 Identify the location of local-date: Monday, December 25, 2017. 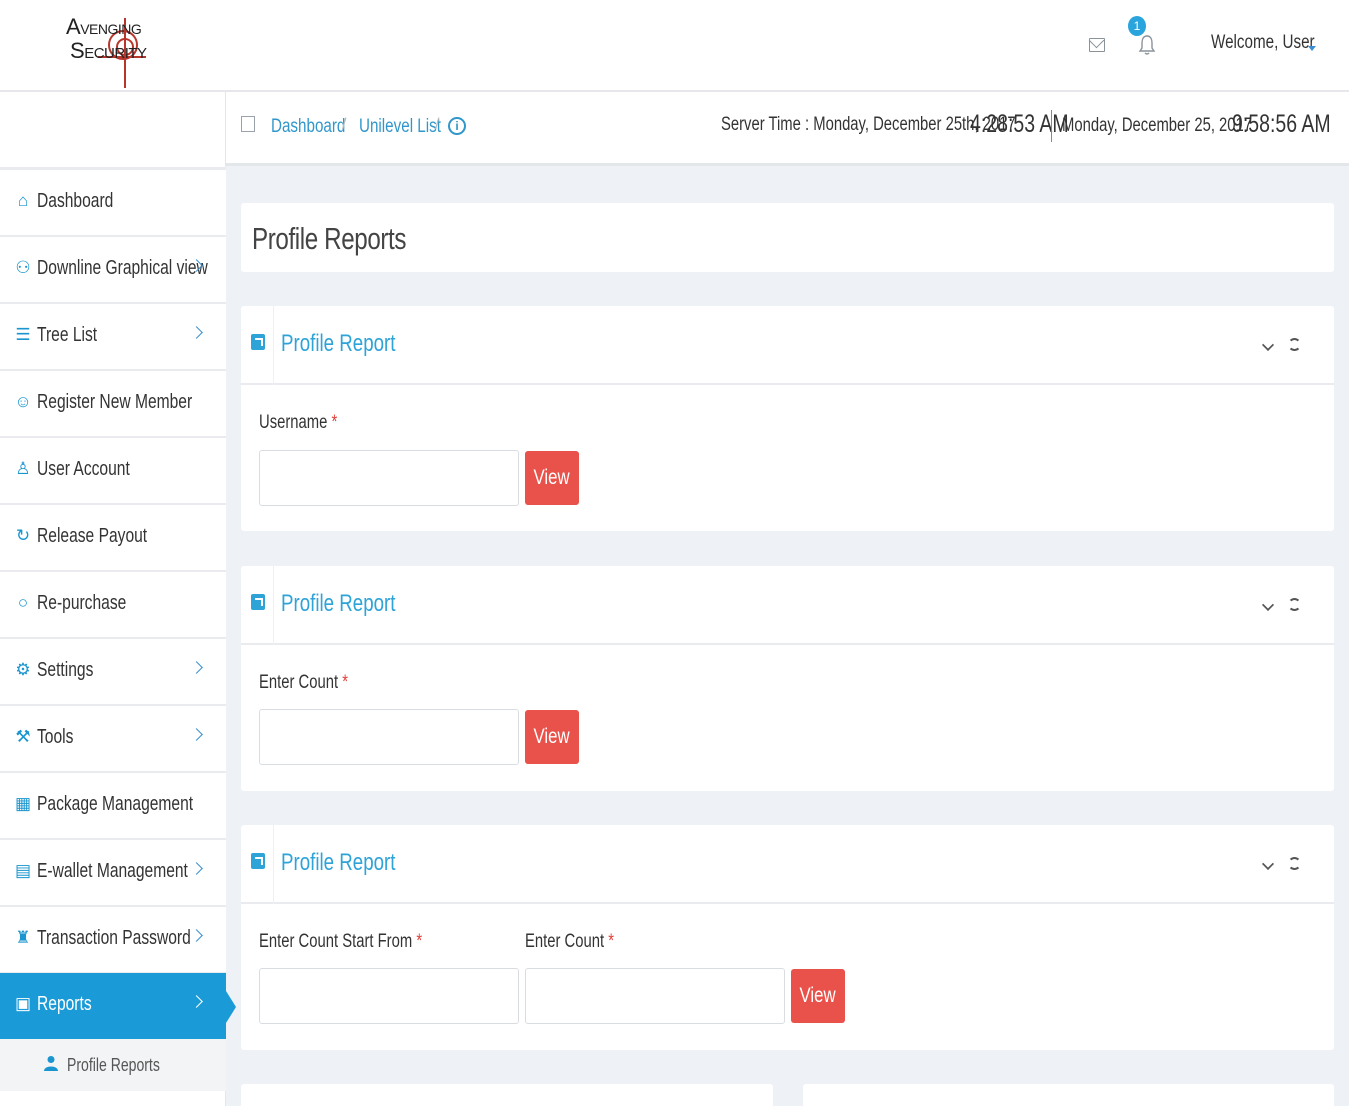
(1157, 125).